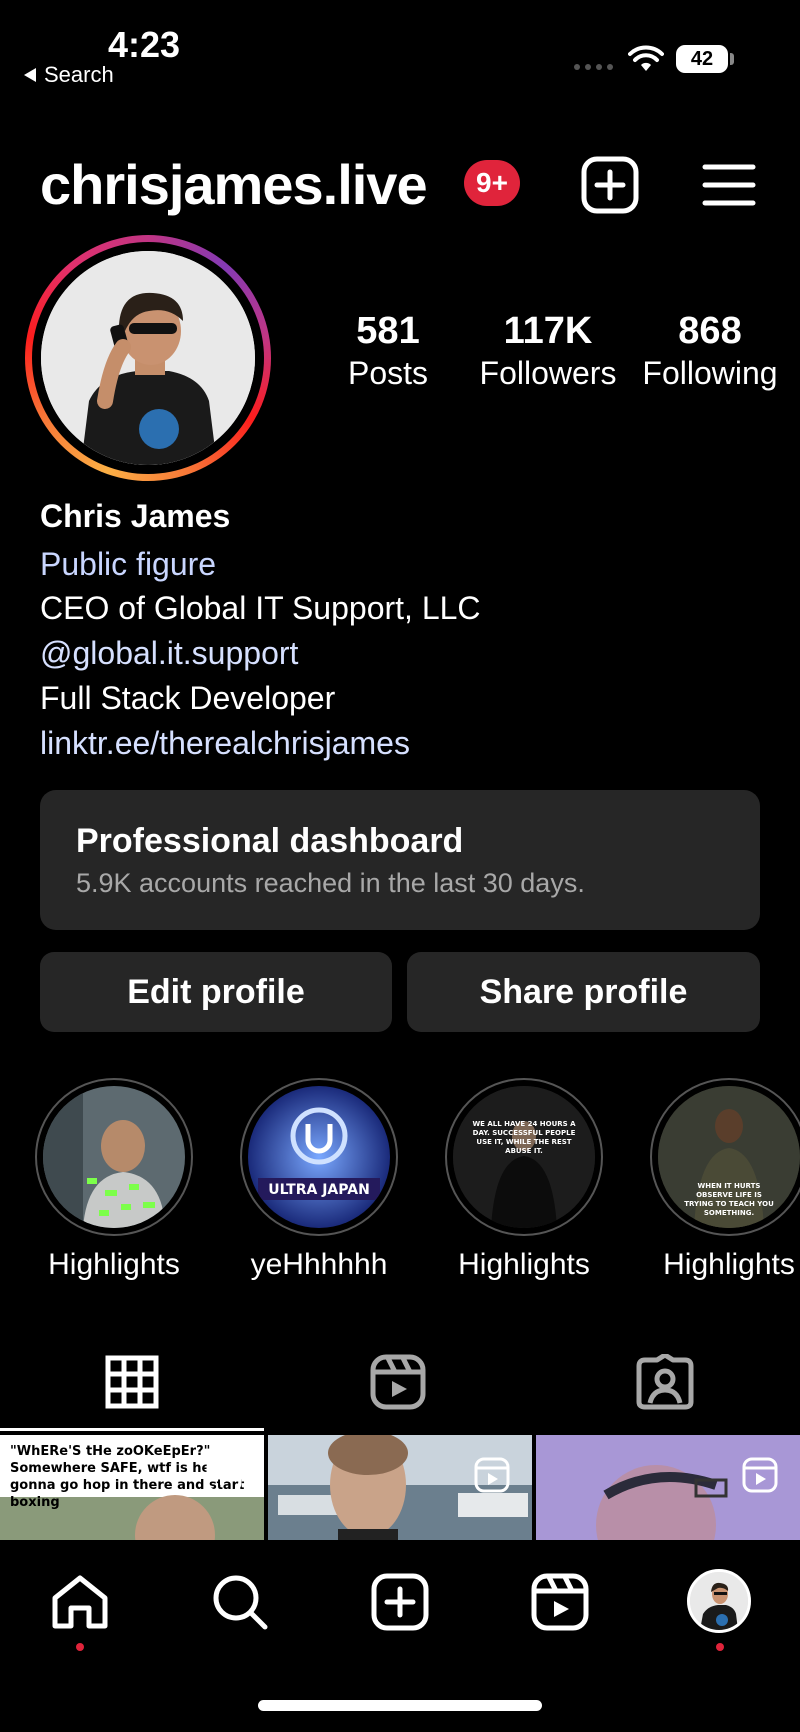 The width and height of the screenshot is (800, 1732). I want to click on highlight-label: yeHhhhhh, so click(319, 1264).